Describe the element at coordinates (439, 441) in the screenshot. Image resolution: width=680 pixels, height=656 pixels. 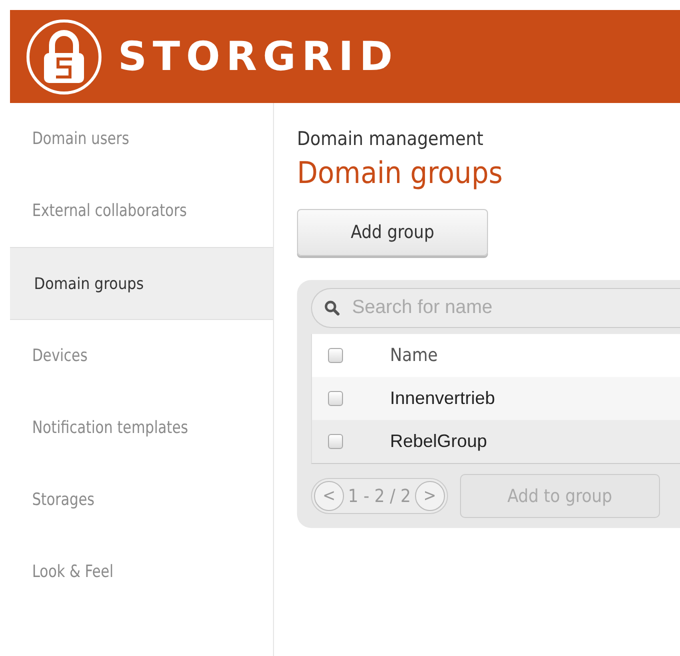
I see `table-cell: RebelGroup` at that location.